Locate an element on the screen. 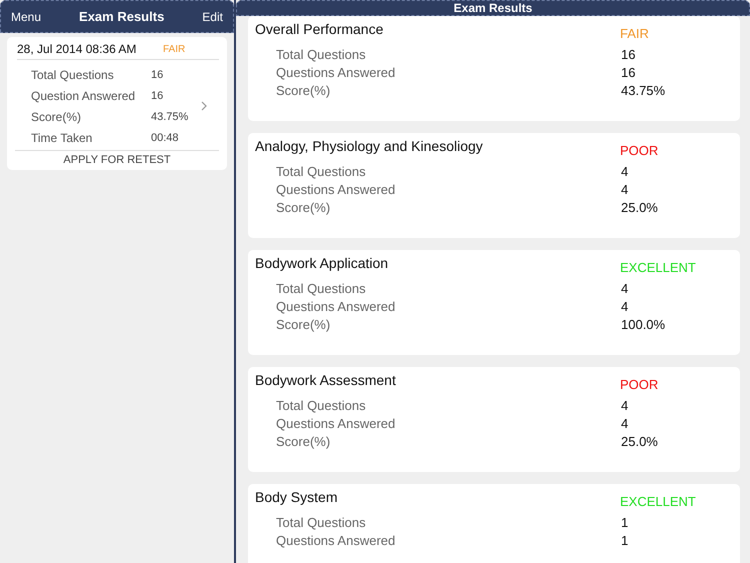 The width and height of the screenshot is (750, 563). section-title: Bodywork Application is located at coordinates (322, 264).